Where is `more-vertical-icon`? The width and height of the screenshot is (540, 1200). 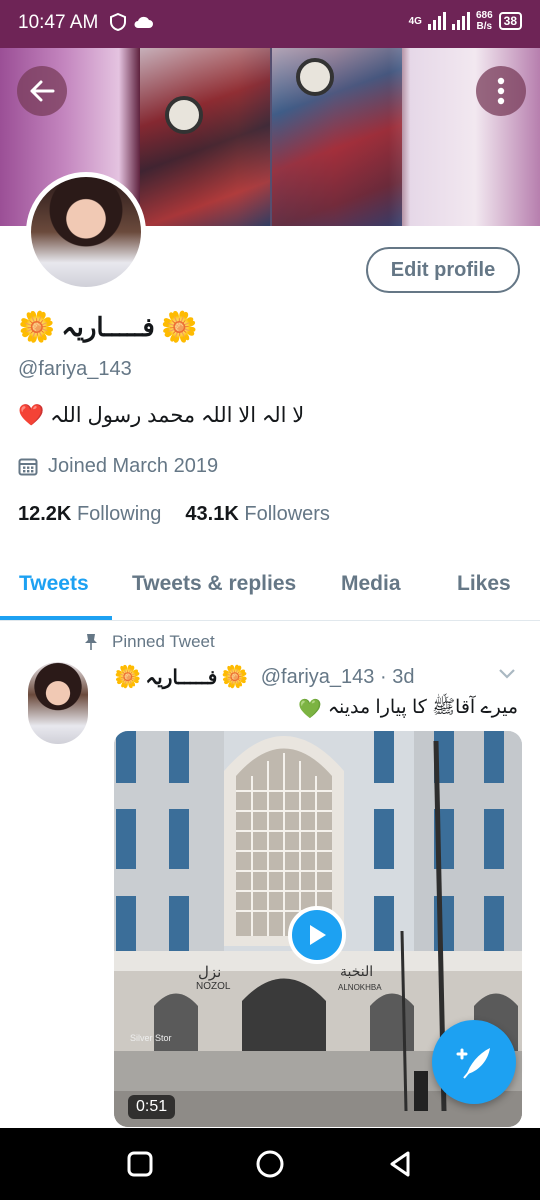 more-vertical-icon is located at coordinates (501, 91).